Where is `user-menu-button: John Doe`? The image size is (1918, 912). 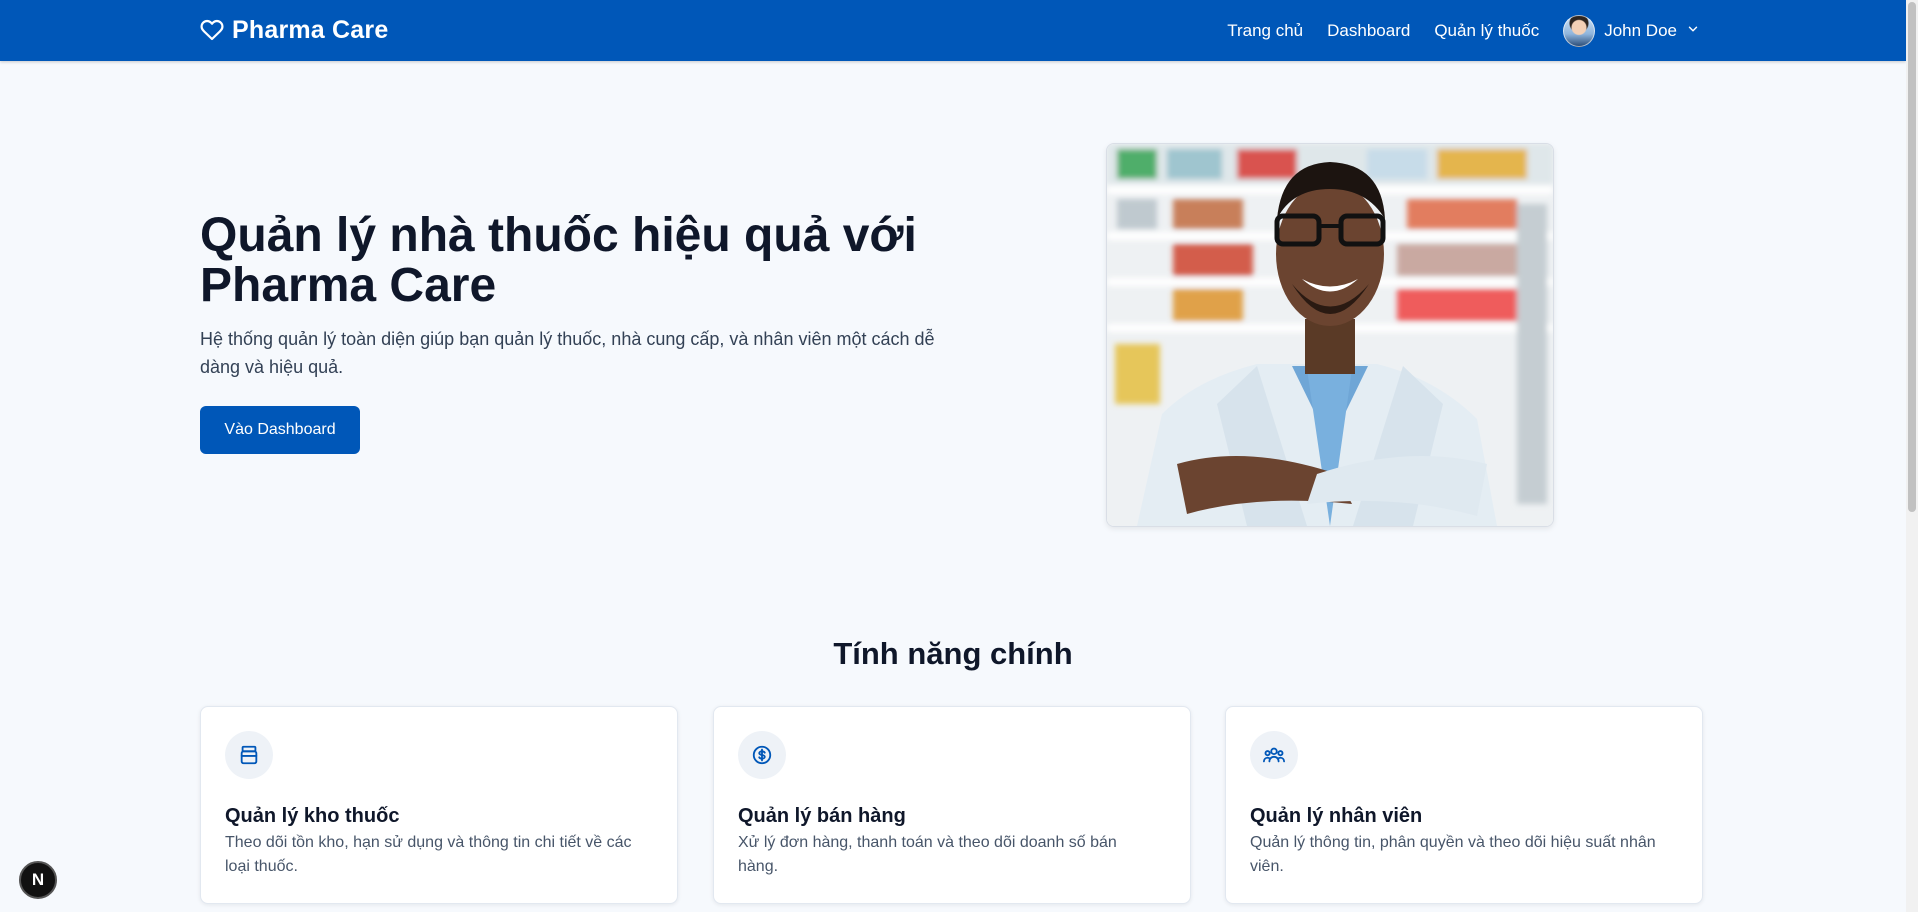
user-menu-button: John Doe is located at coordinates (1631, 30).